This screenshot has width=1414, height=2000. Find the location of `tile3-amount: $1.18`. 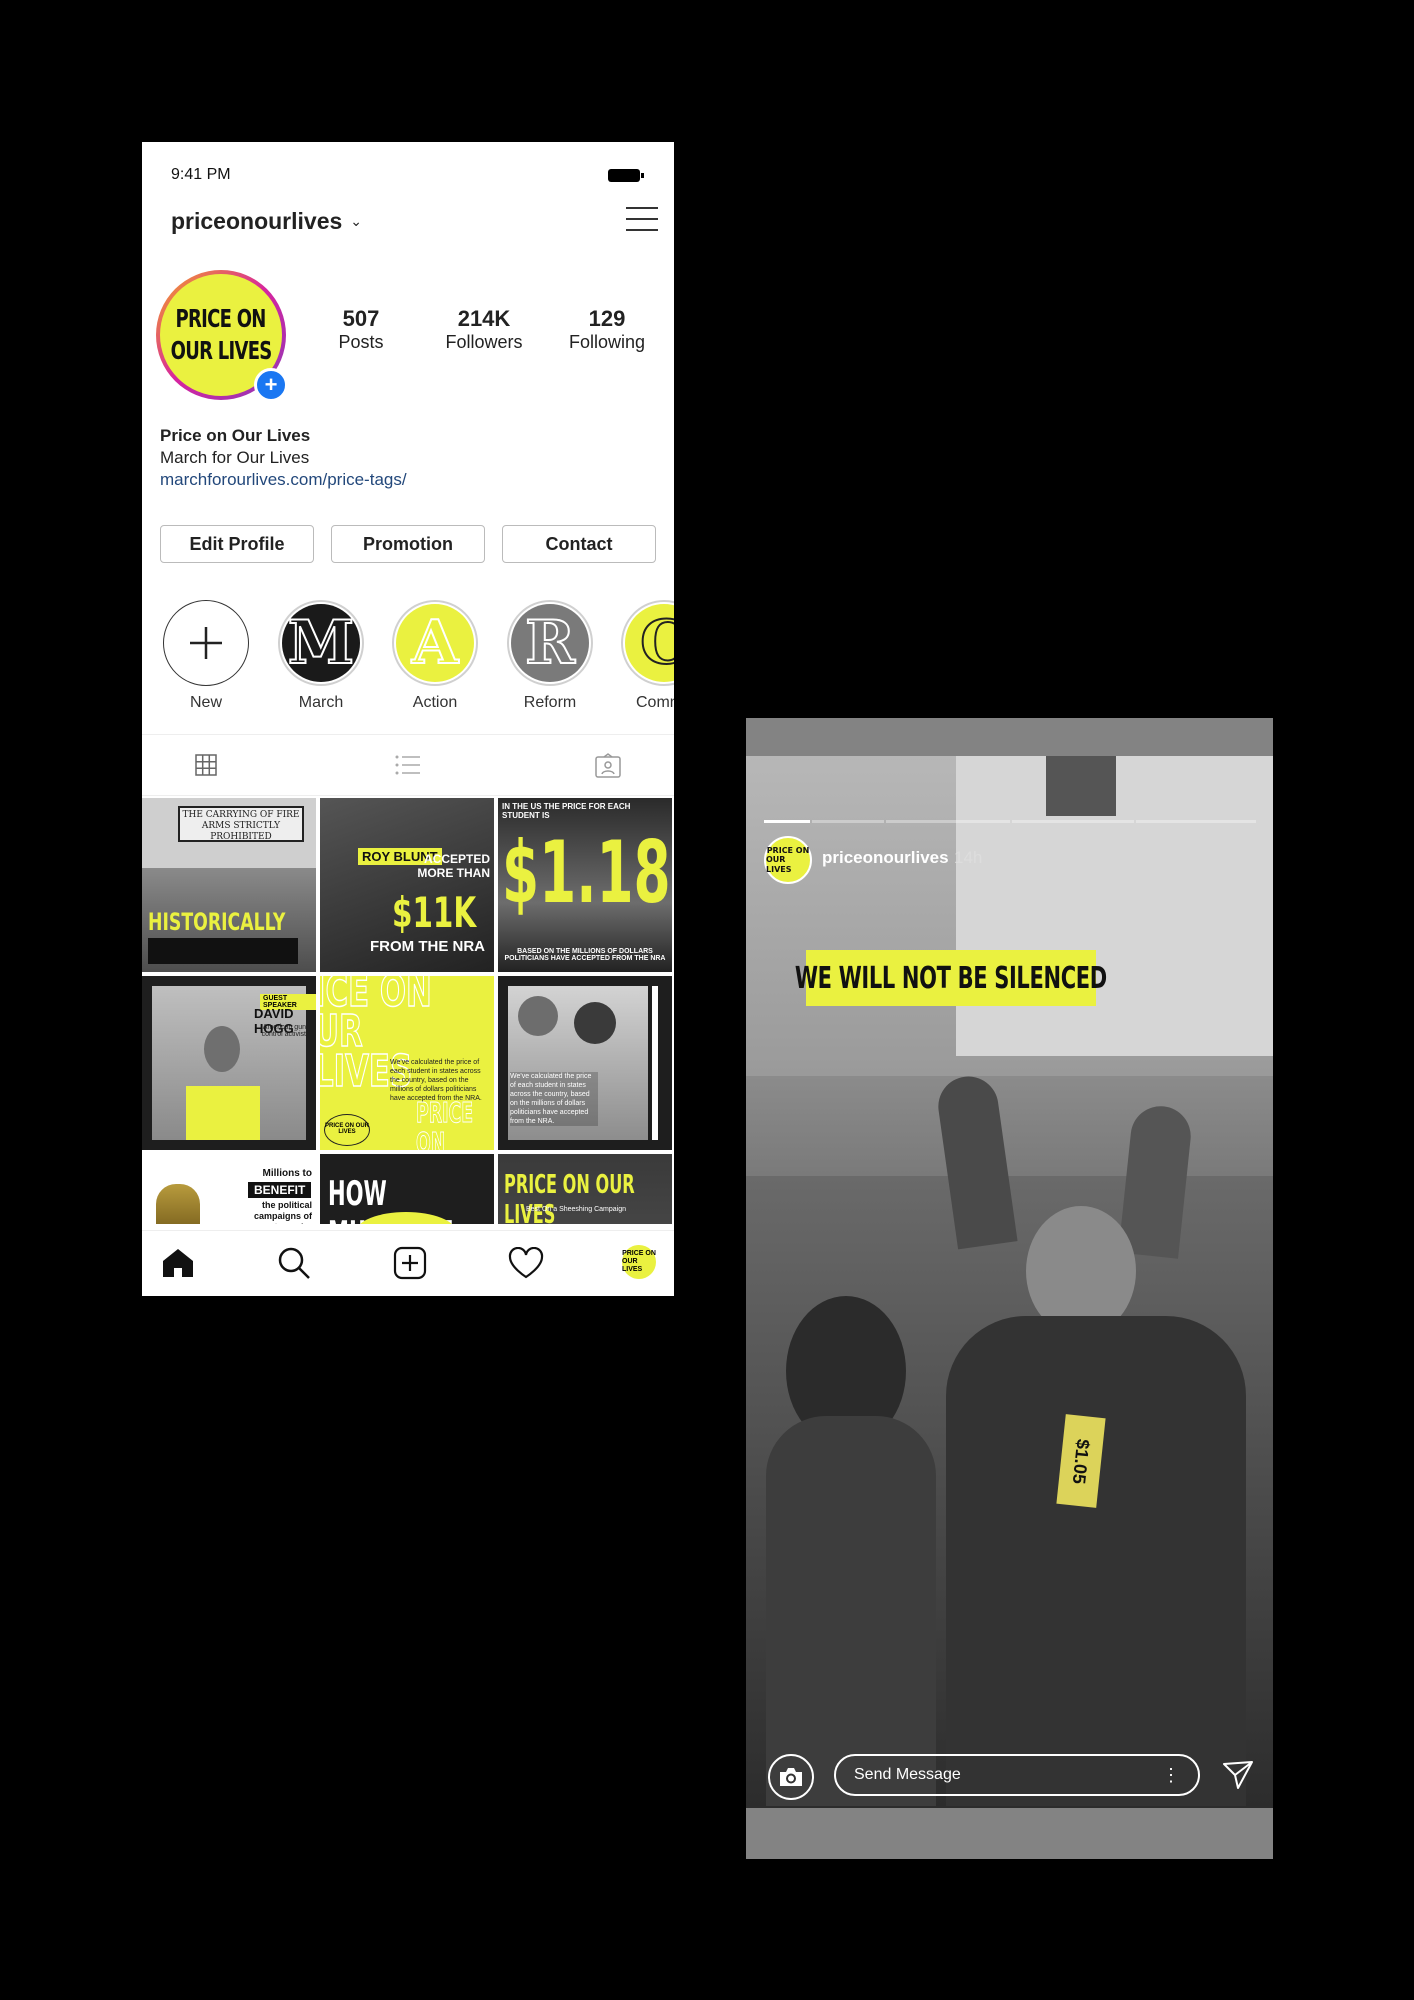

tile3-amount: $1.18 is located at coordinates (586, 873).